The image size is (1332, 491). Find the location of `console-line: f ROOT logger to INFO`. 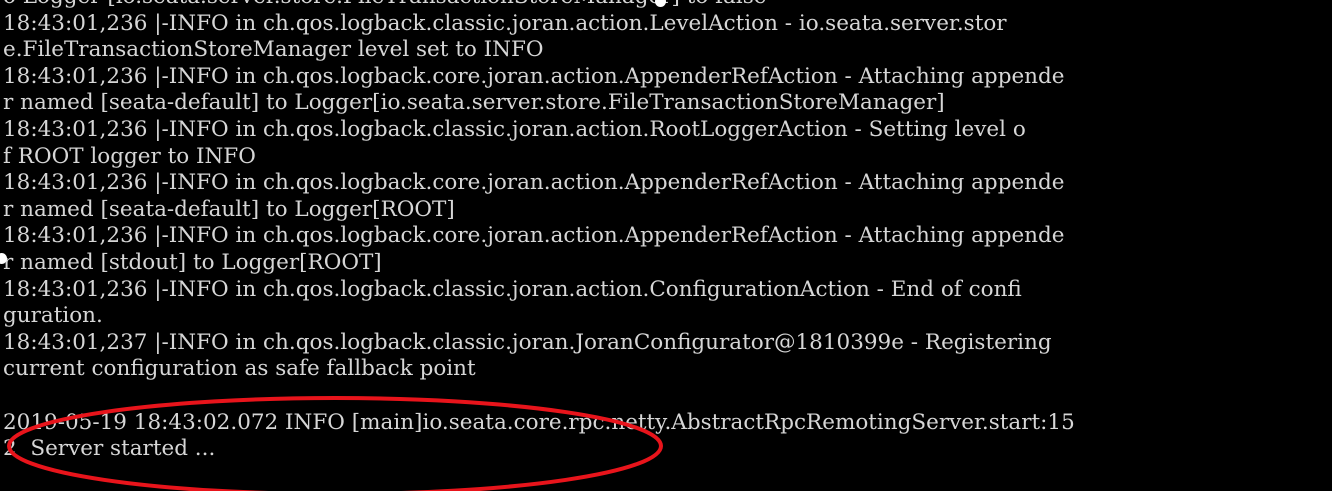

console-line: f ROOT logger to INFO is located at coordinates (129, 156).